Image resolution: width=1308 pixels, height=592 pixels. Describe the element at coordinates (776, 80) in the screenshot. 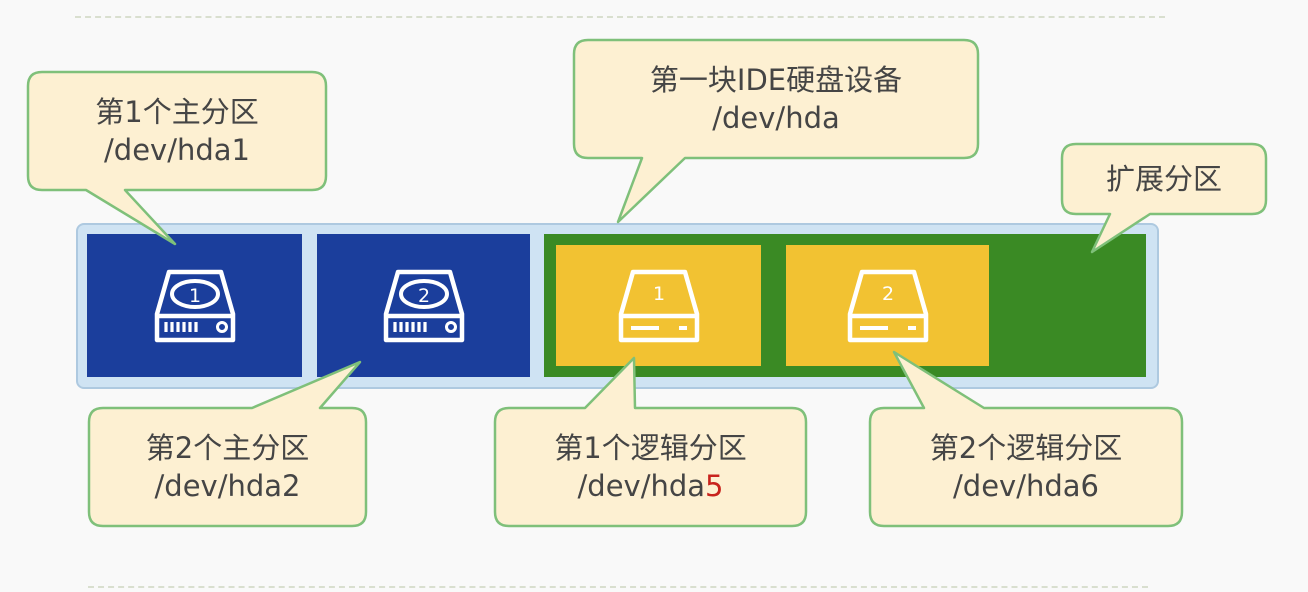

I see `callout-title: 第一块IDE硬盘设备` at that location.